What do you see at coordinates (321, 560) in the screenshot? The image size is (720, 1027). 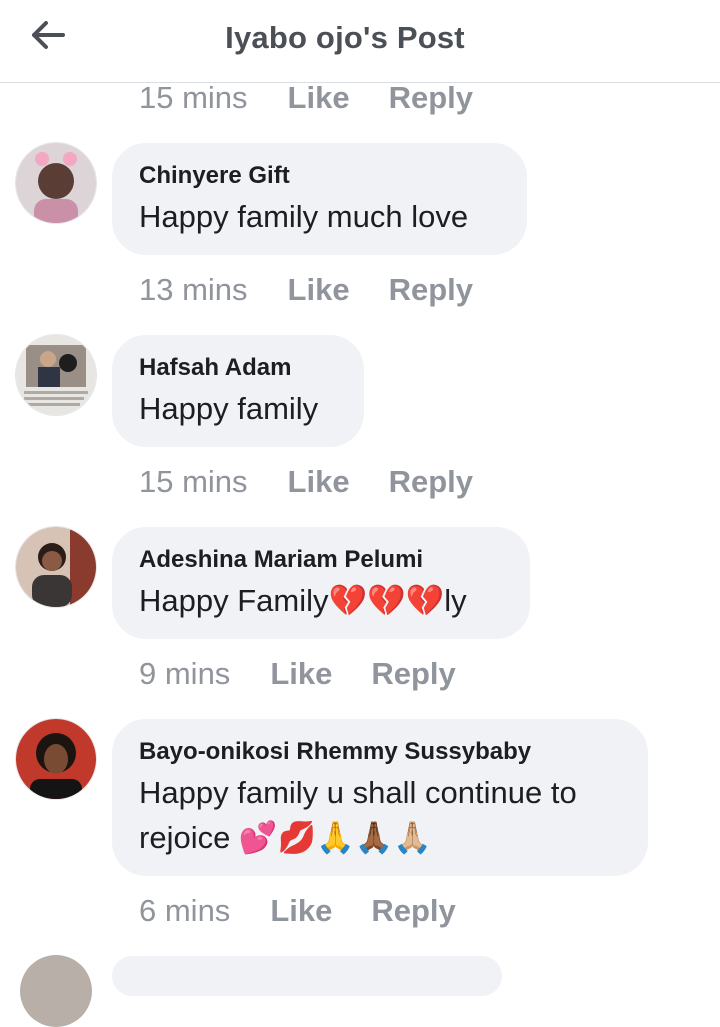 I see `commenter-name: Adeshina Mariam Pelumi` at bounding box center [321, 560].